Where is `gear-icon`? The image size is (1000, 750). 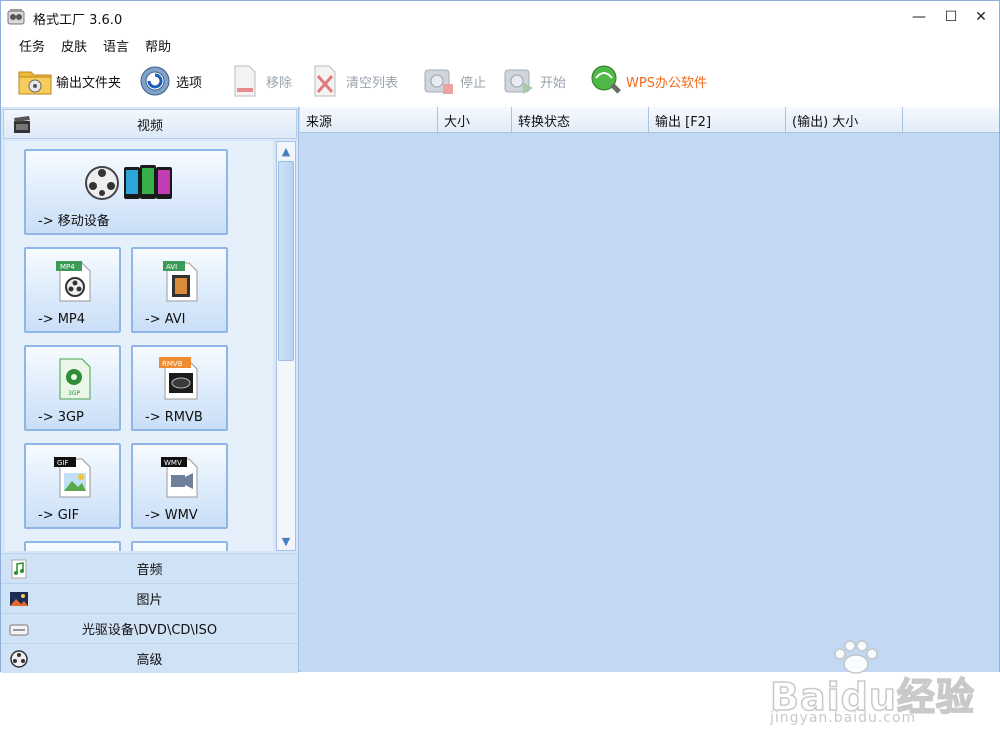
gear-icon is located at coordinates (155, 81).